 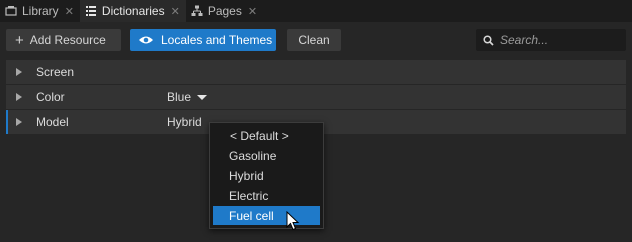 I want to click on search-box, so click(x=551, y=40).